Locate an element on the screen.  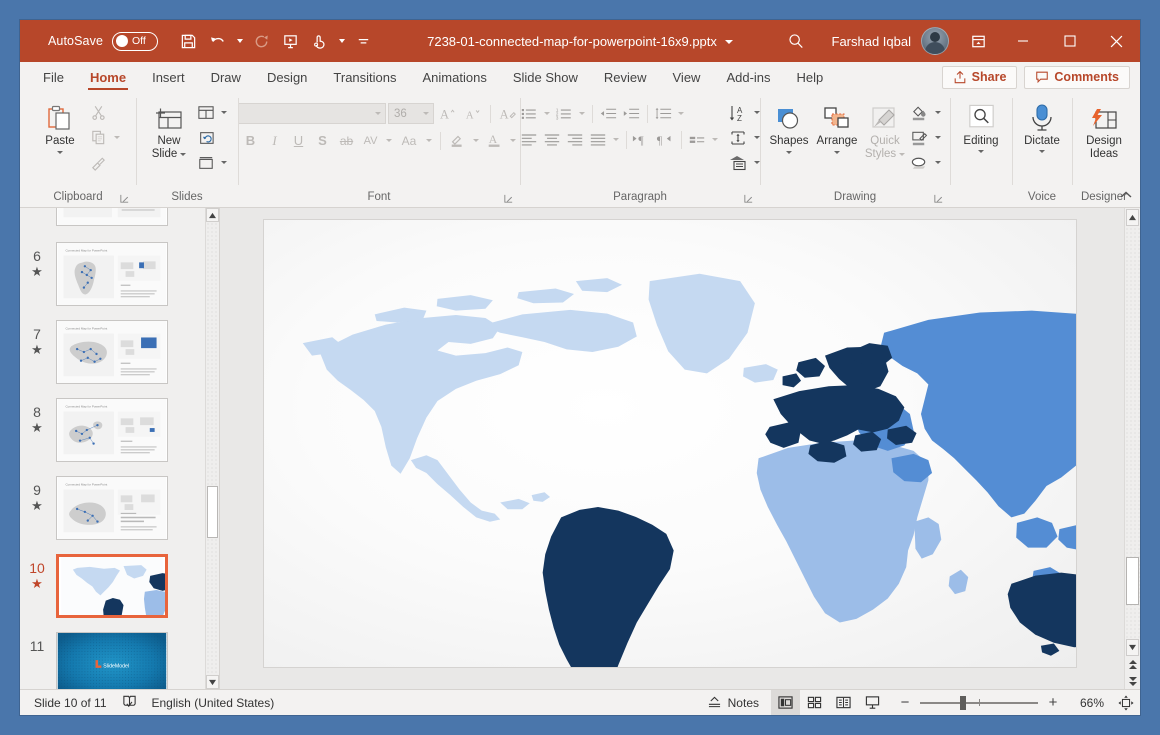
previous-slide-button is located at coordinates (1132, 665).